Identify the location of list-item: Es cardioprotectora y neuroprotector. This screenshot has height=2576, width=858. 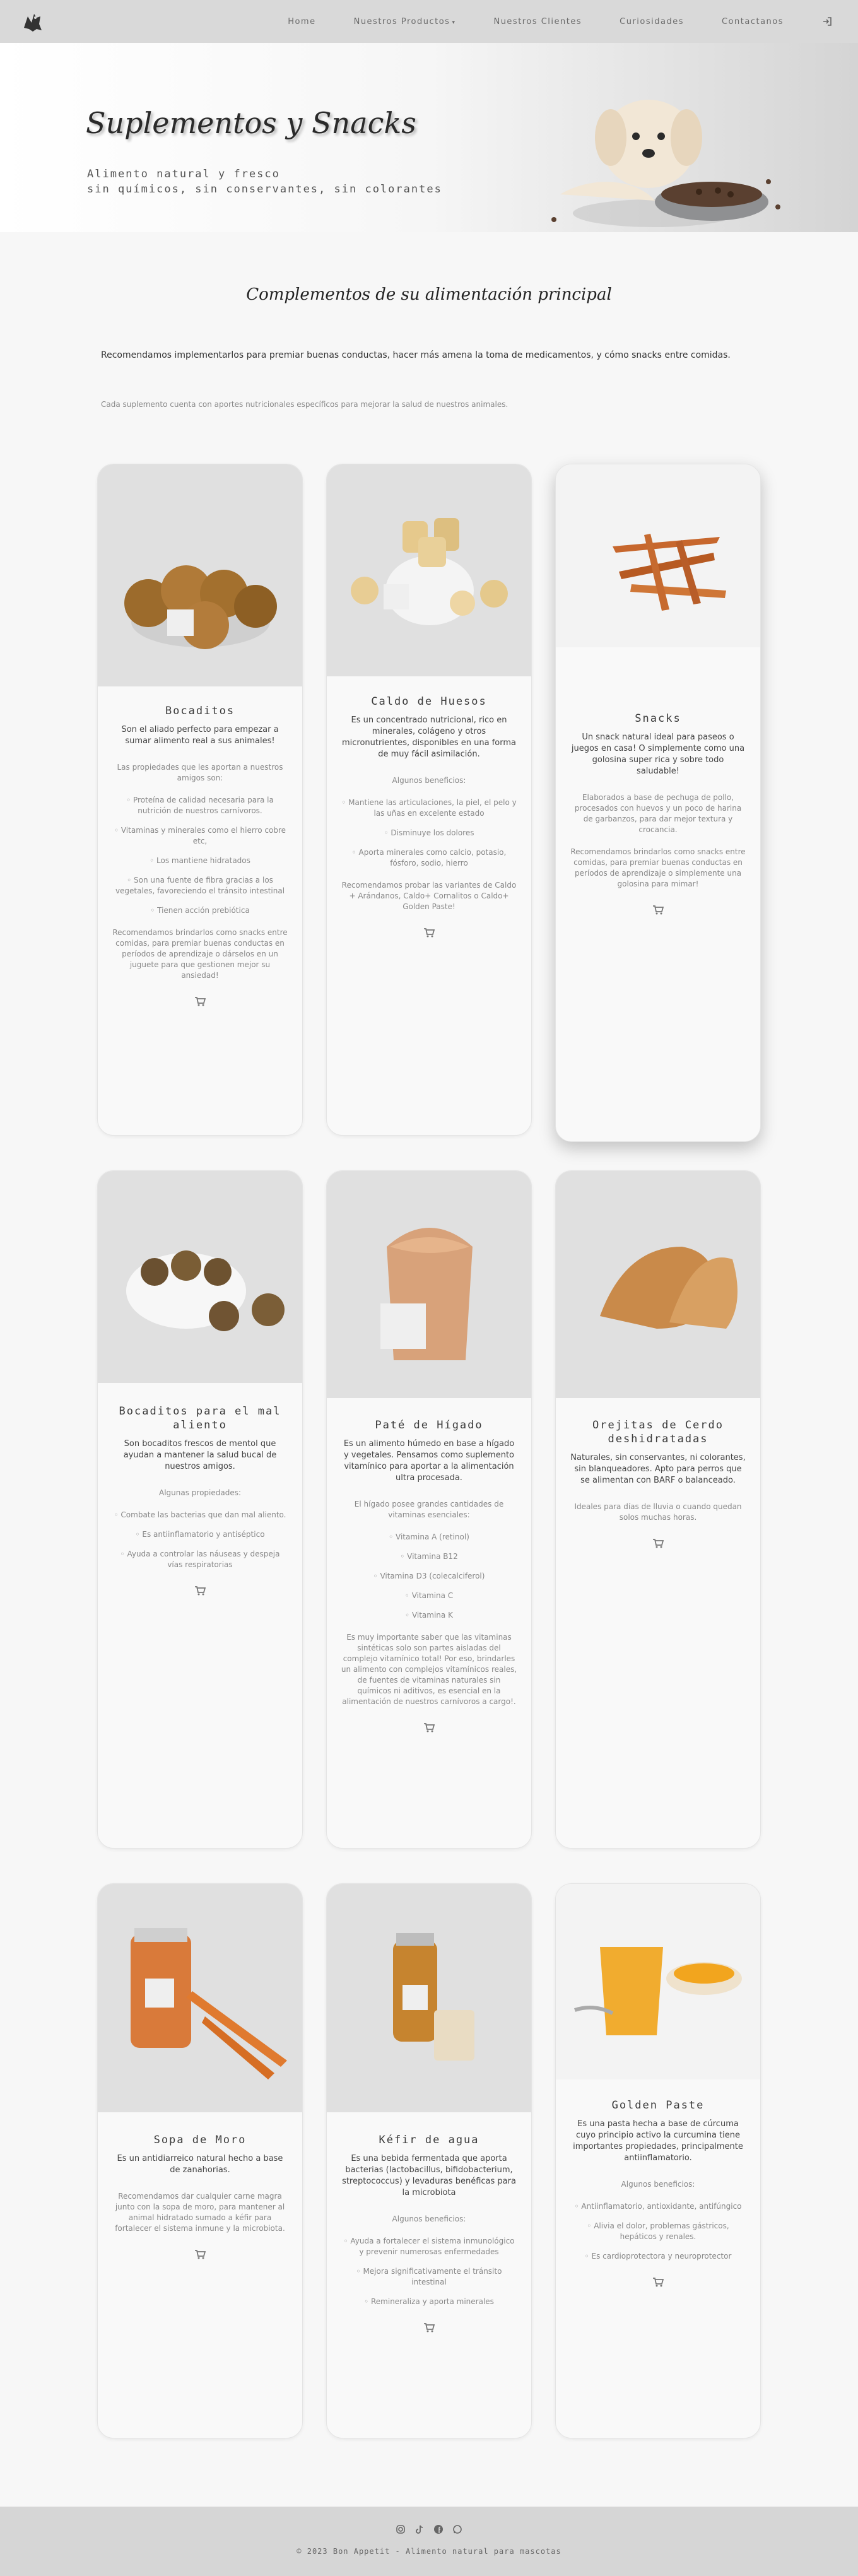
(658, 2256).